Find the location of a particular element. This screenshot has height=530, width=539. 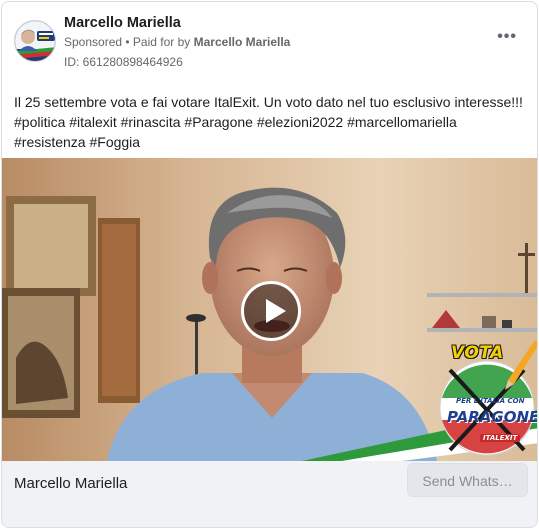

footer-page-name: Marcello Mariella is located at coordinates (70, 483).